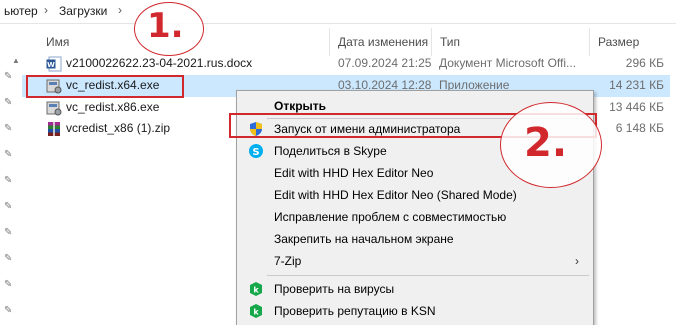  Describe the element at coordinates (51, 65) in the screenshot. I see `svg-text: W` at that location.